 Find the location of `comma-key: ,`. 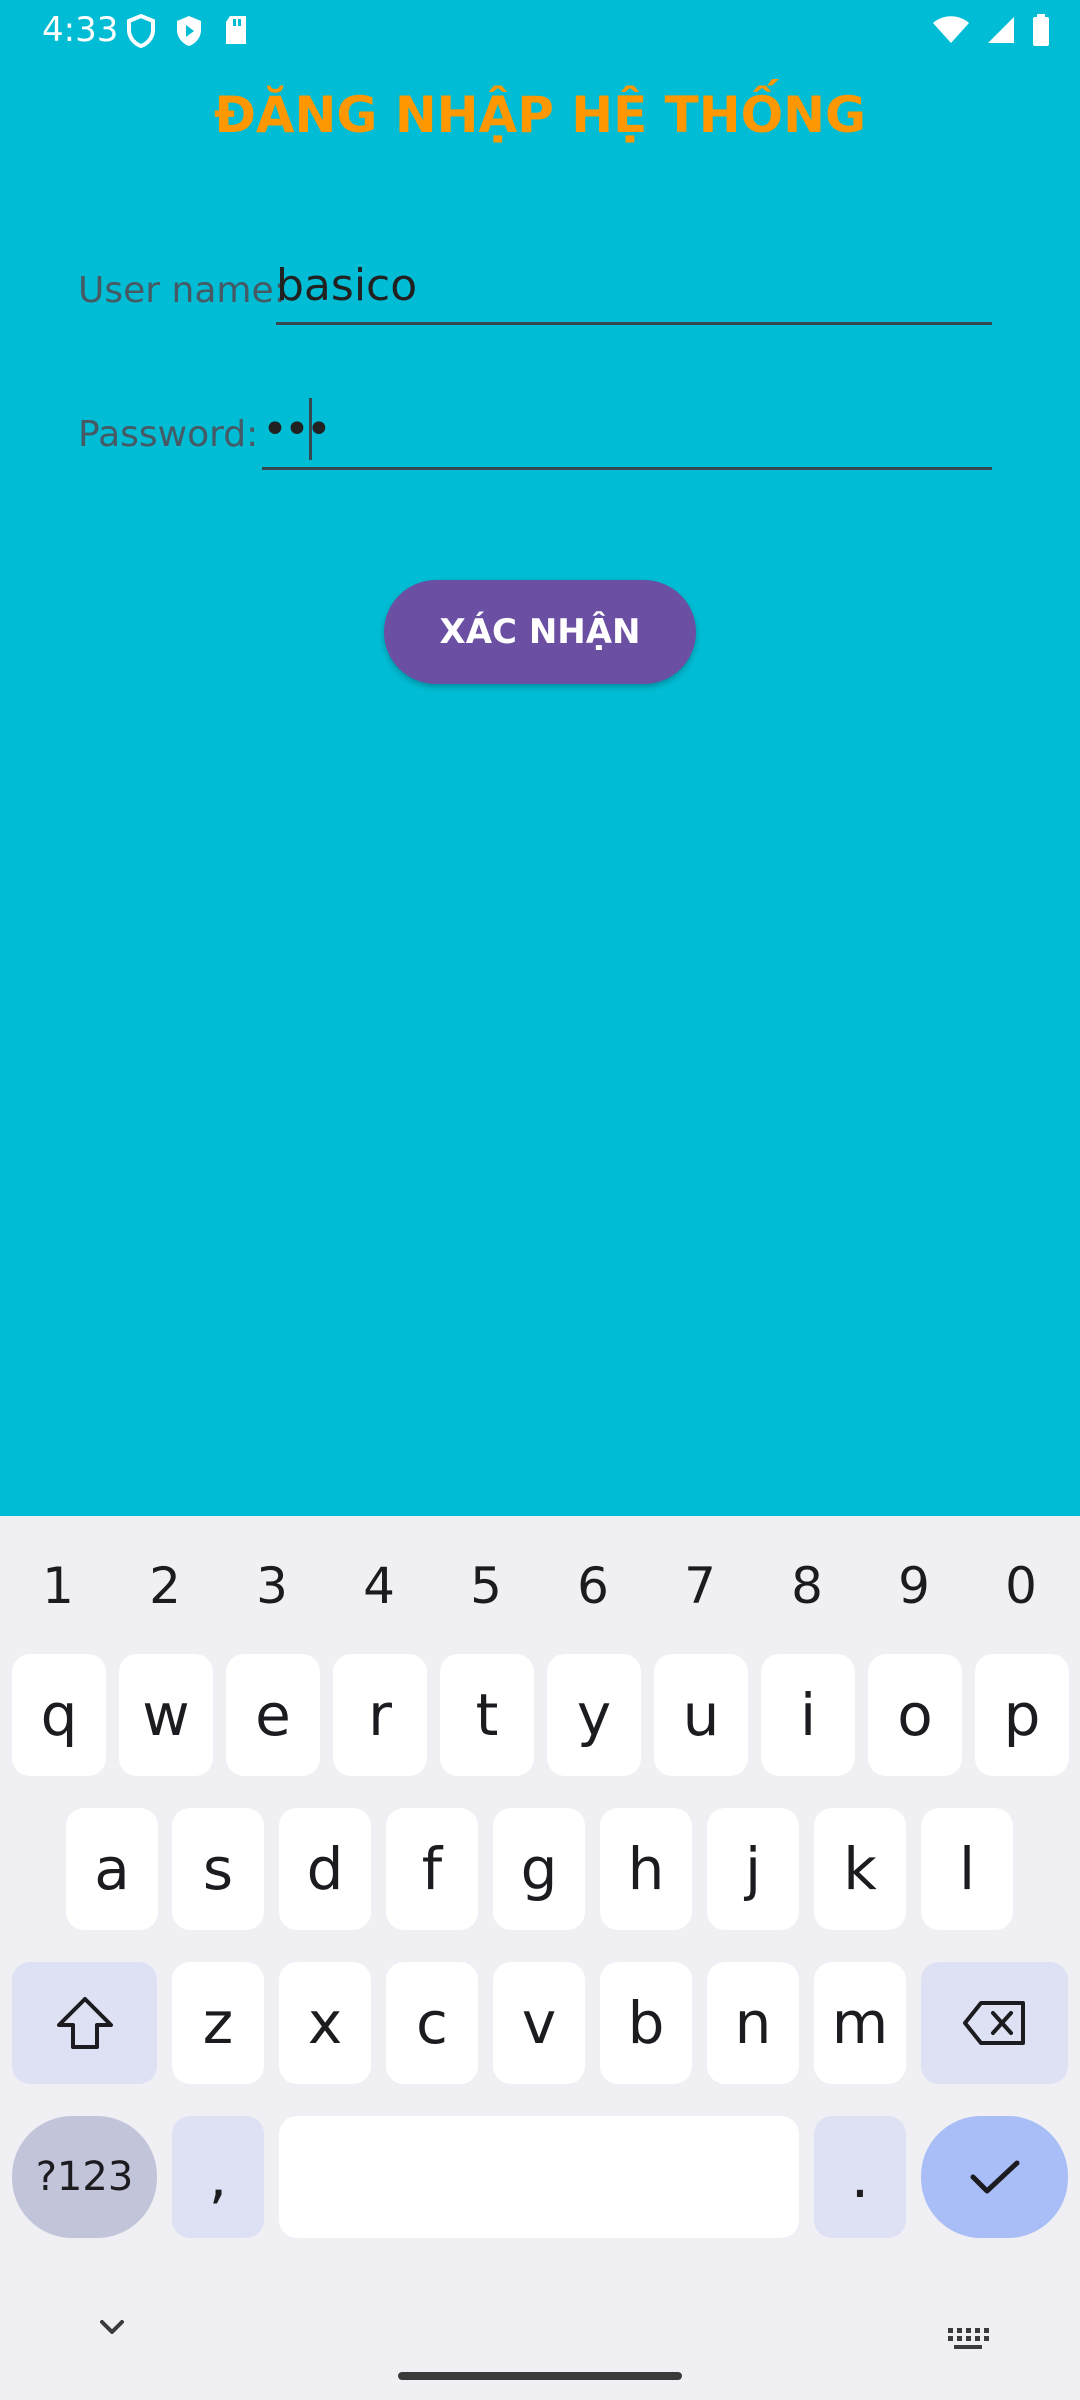

comma-key: , is located at coordinates (218, 2177).